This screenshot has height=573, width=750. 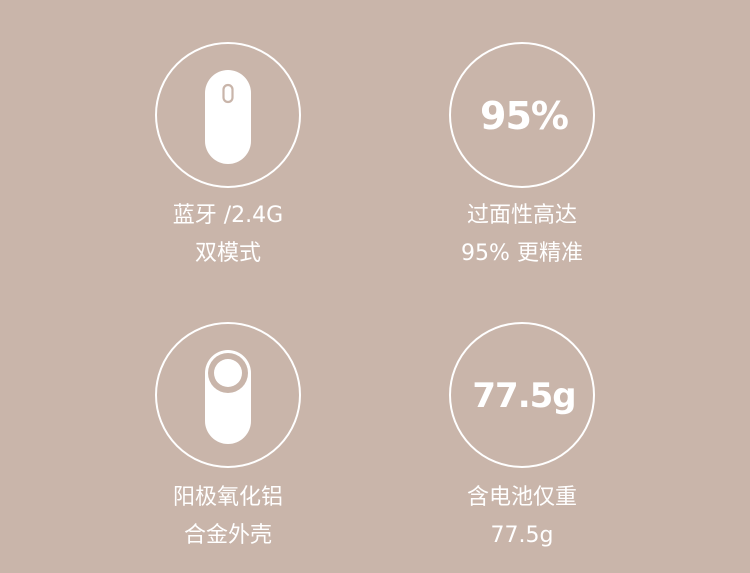 I want to click on weight-label-line1: 含电池仅重, so click(x=521, y=497).